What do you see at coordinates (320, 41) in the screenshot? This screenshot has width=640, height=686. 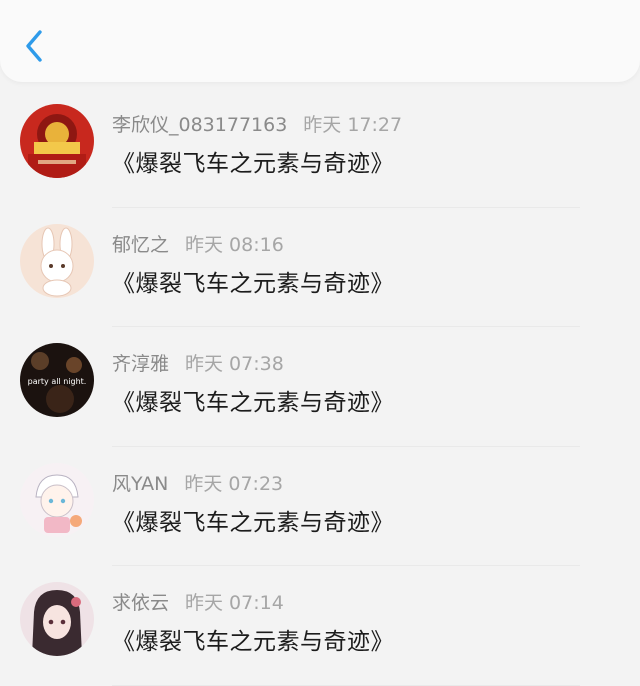 I see `top-bar` at bounding box center [320, 41].